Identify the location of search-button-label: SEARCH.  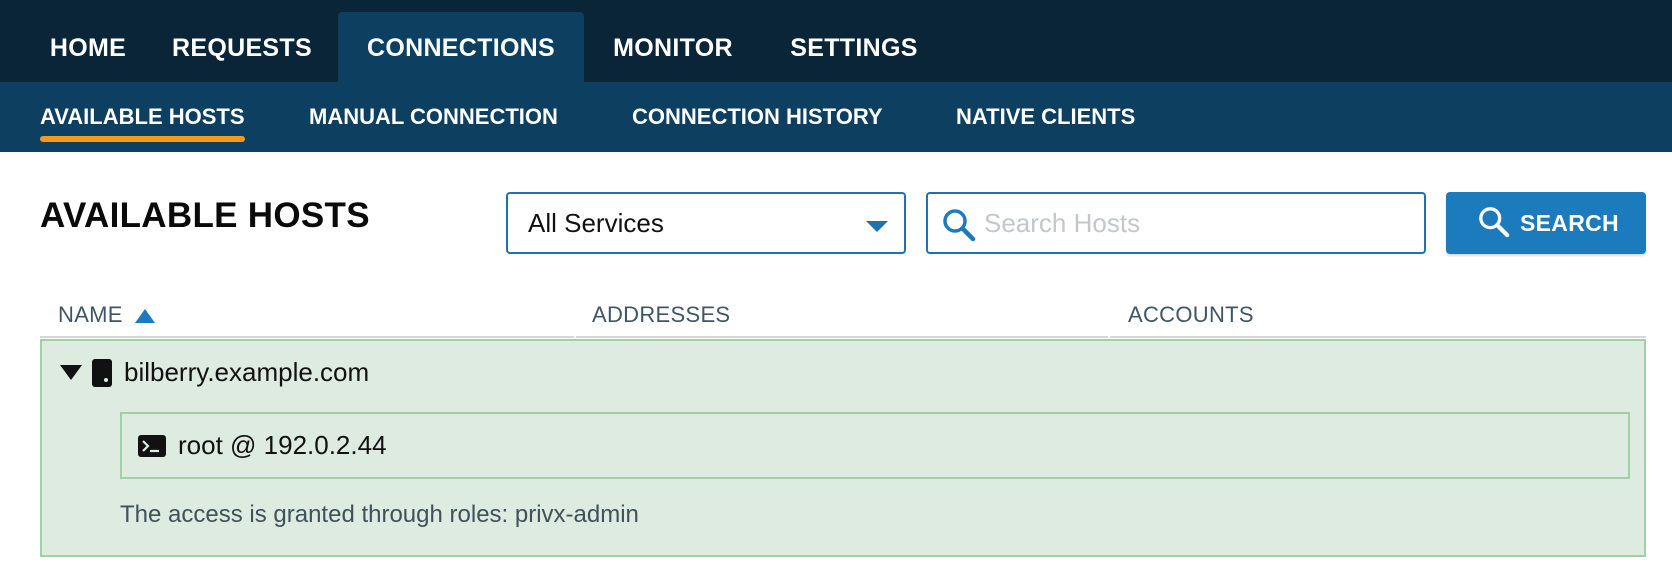
(1569, 223).